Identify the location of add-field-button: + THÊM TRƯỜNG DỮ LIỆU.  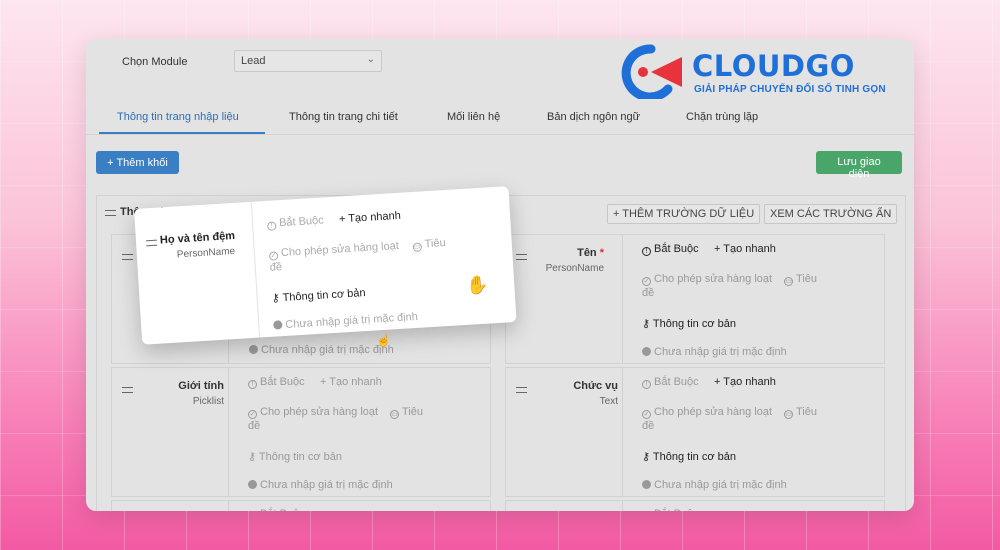
(684, 214).